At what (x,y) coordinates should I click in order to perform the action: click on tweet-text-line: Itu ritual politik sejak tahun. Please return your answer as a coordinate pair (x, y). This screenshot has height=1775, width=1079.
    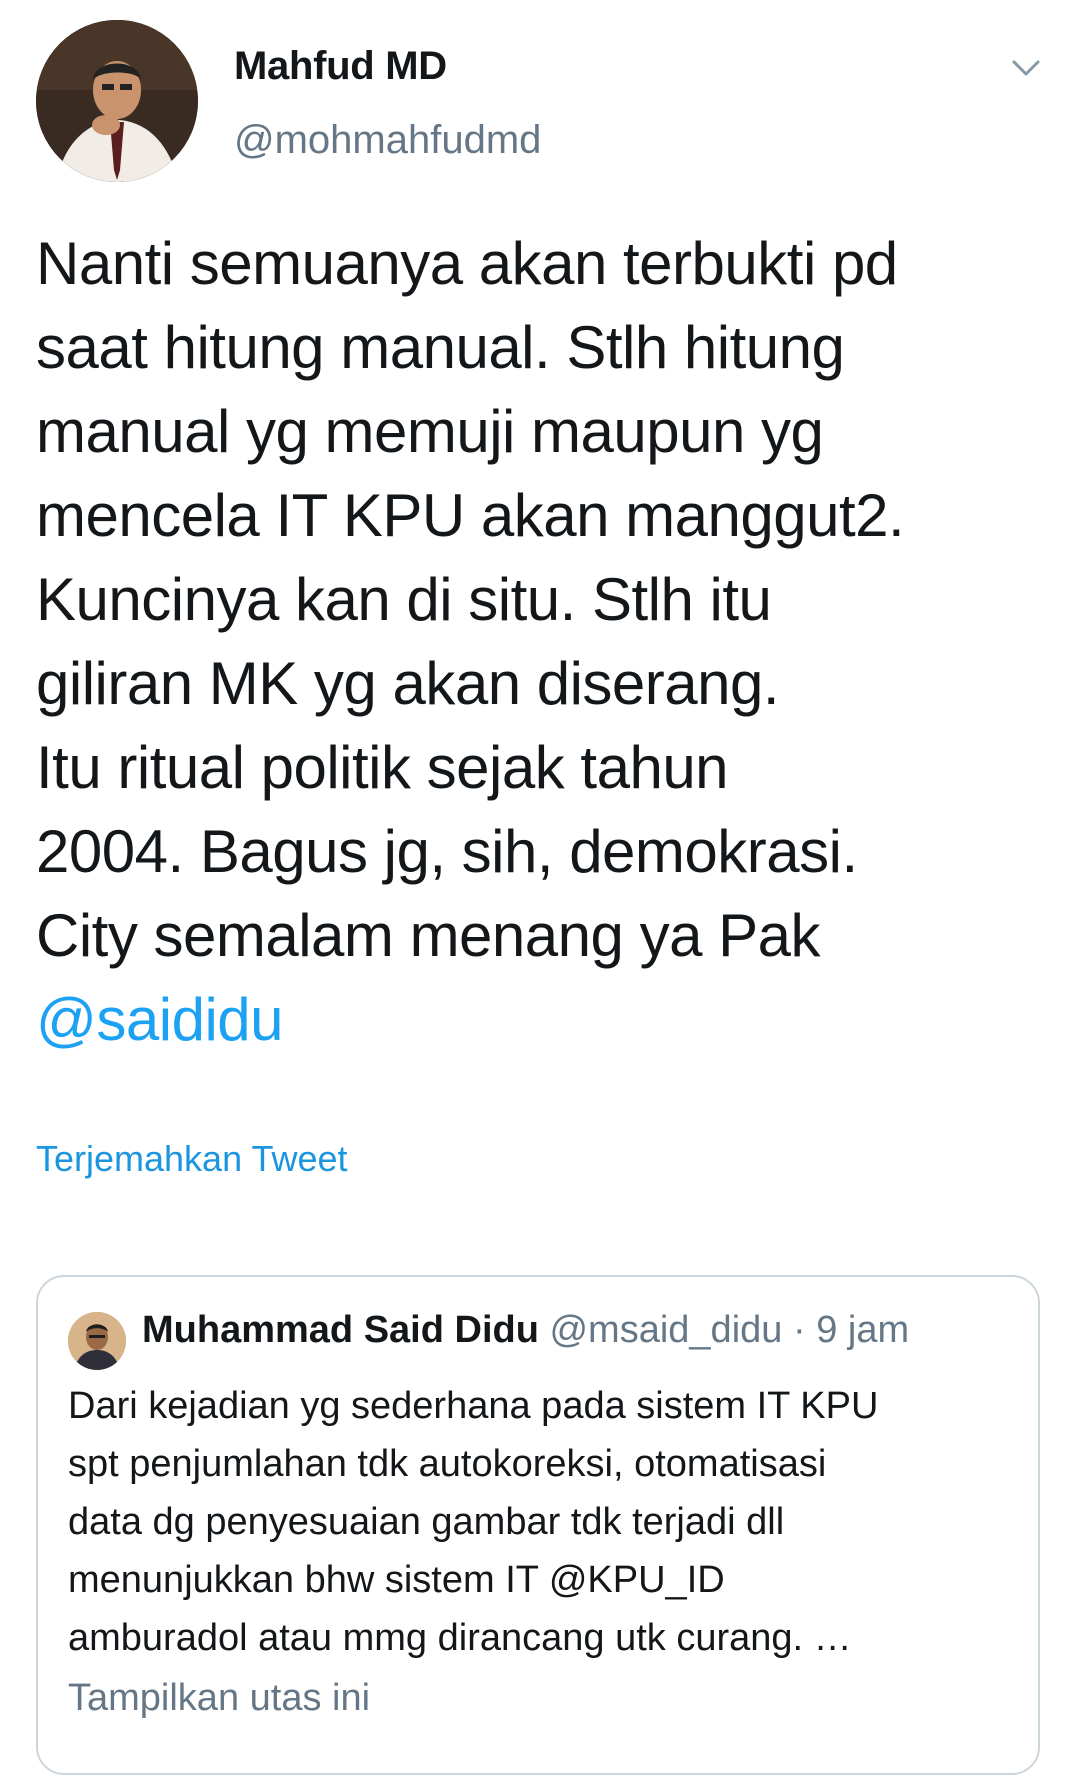
    Looking at the image, I should click on (382, 767).